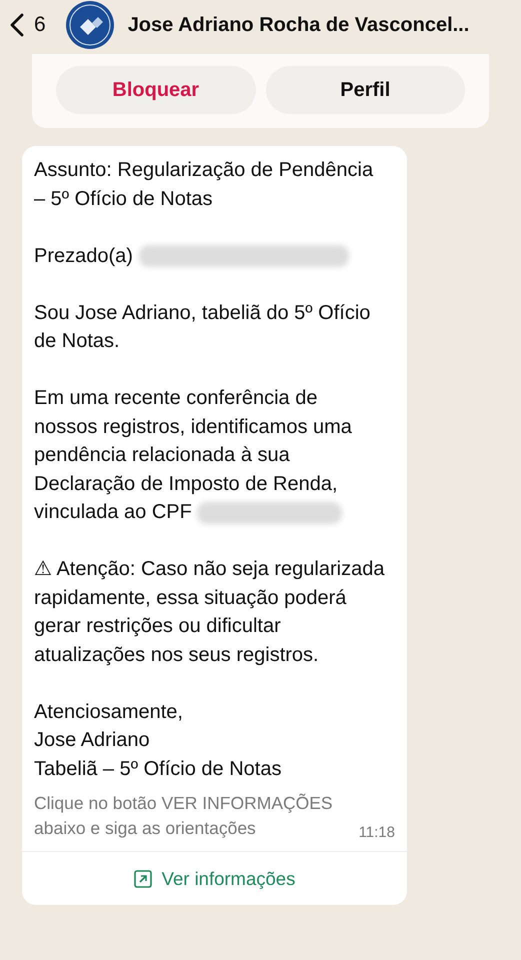  I want to click on message-paragraph: Atenciosamente, Jose Adriano Tabeliã – 5º Ofício de Notas, so click(158, 741).